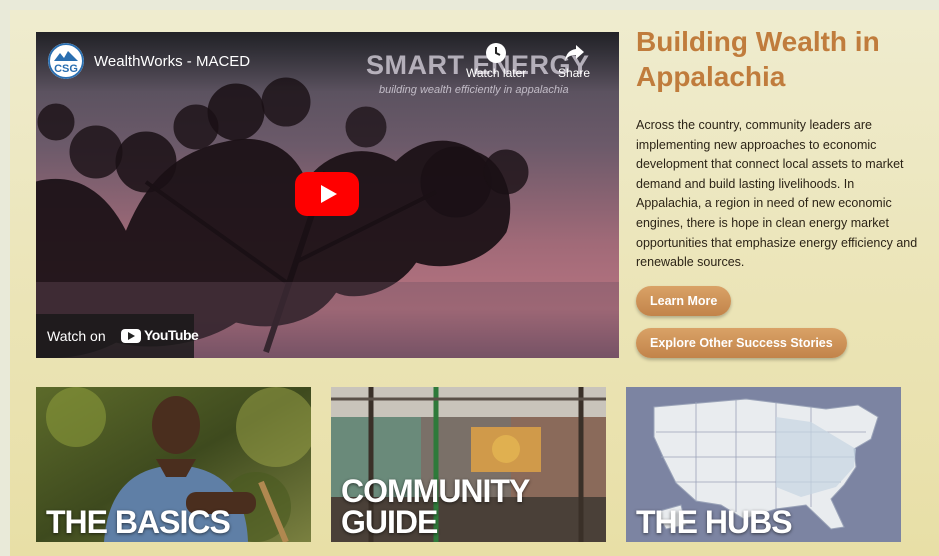  I want to click on share-button: Share, so click(574, 61).